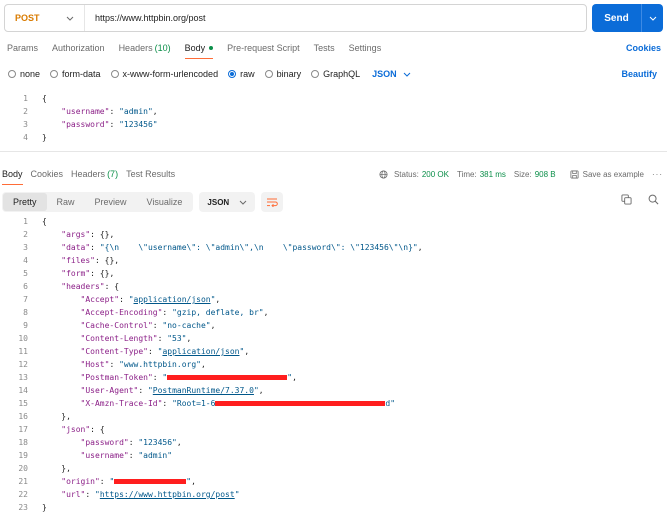  What do you see at coordinates (83, 429) in the screenshot?
I see `code-text: "json": {` at bounding box center [83, 429].